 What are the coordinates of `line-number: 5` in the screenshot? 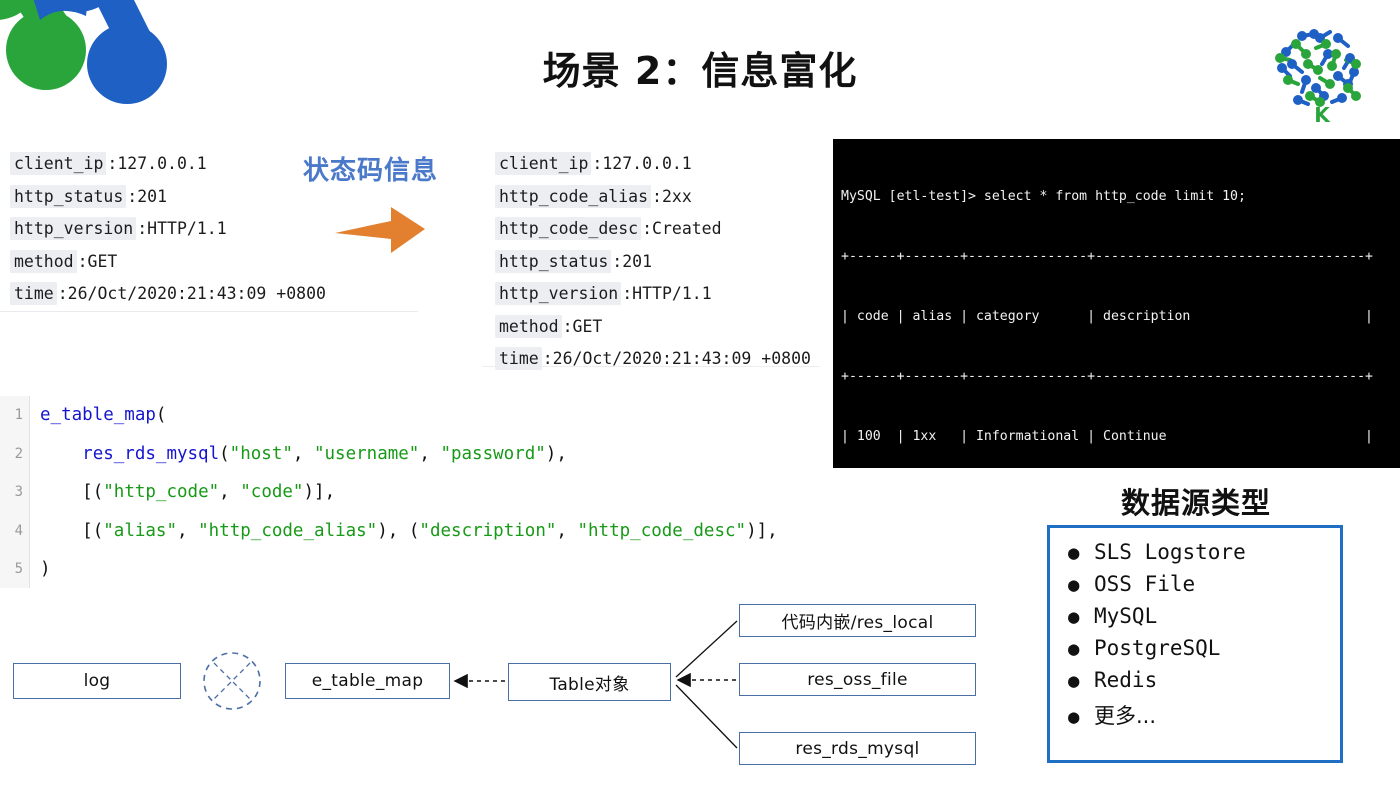 It's located at (18, 569).